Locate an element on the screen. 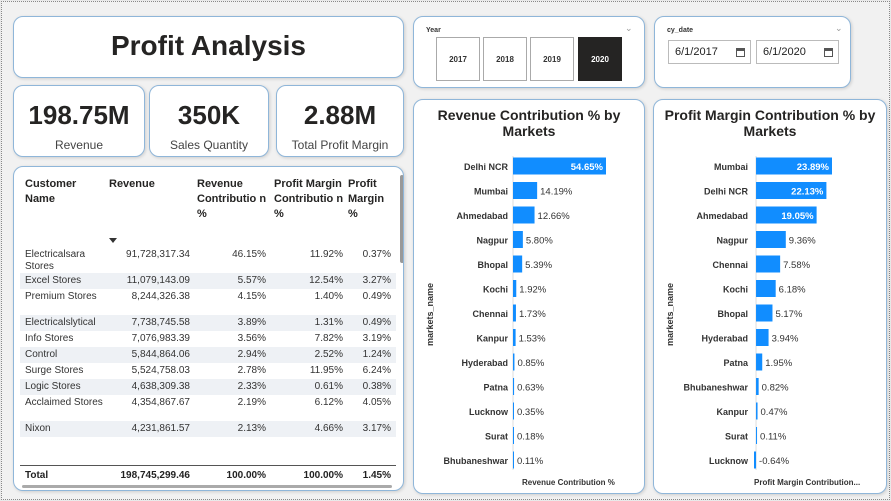 This screenshot has width=891, height=501. table-cell: 2.33% is located at coordinates (251, 386).